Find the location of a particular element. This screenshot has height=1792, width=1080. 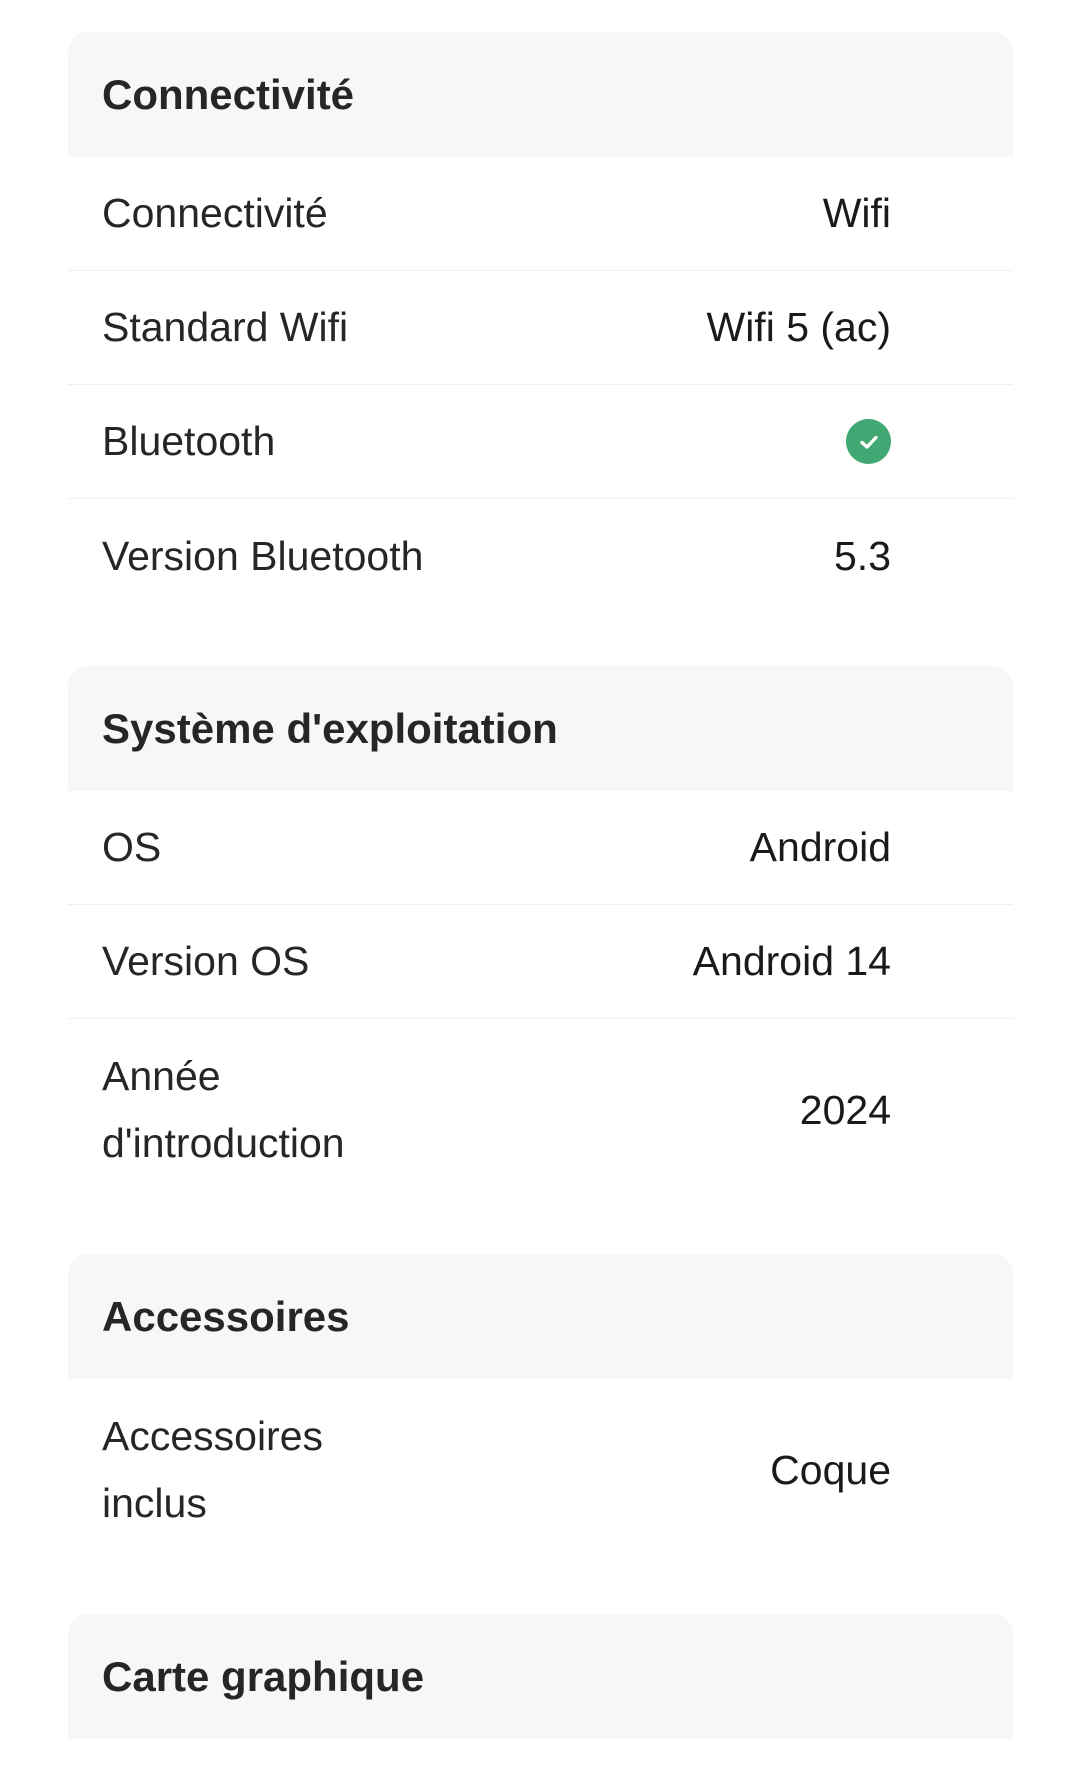

section-carte-graphique: Carte graphique is located at coordinates (540, 1676).